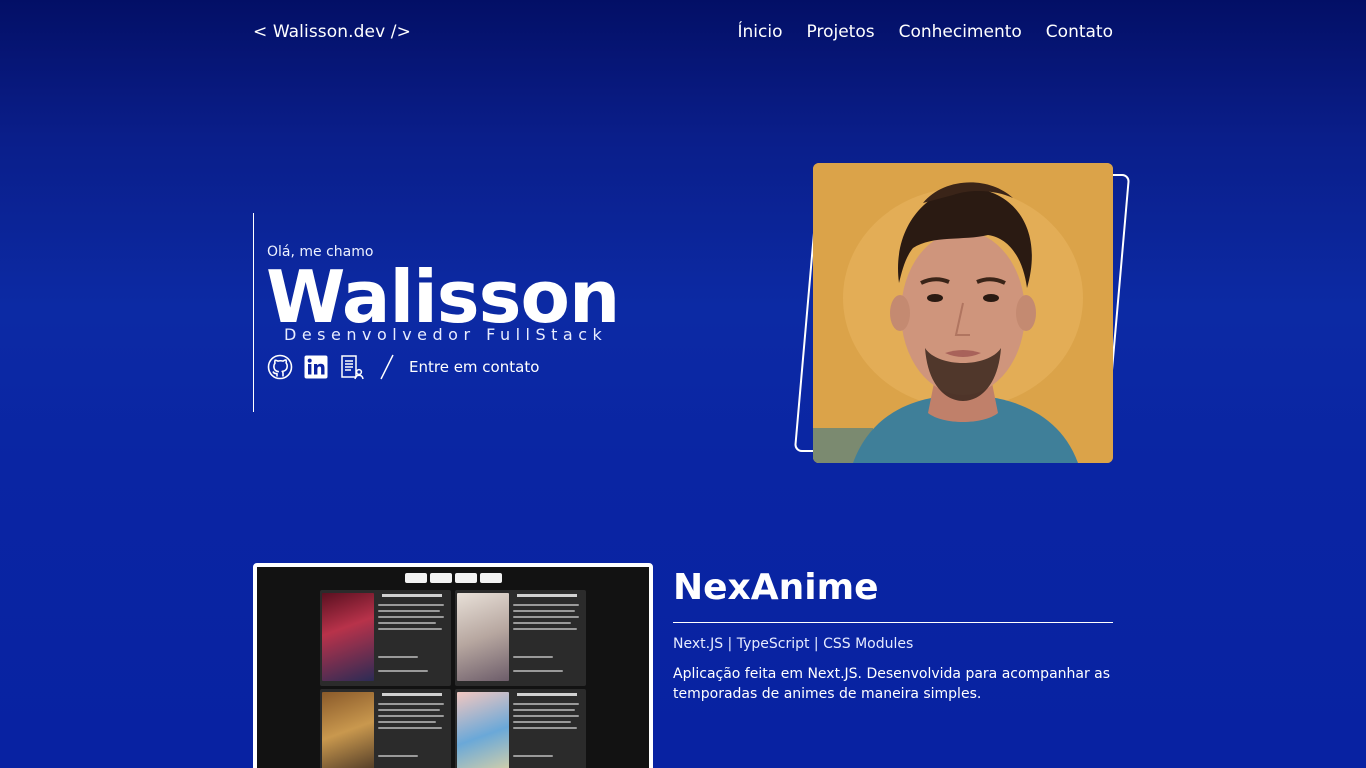 The image size is (1366, 768). I want to click on nav-projetos: Projetos, so click(841, 32).